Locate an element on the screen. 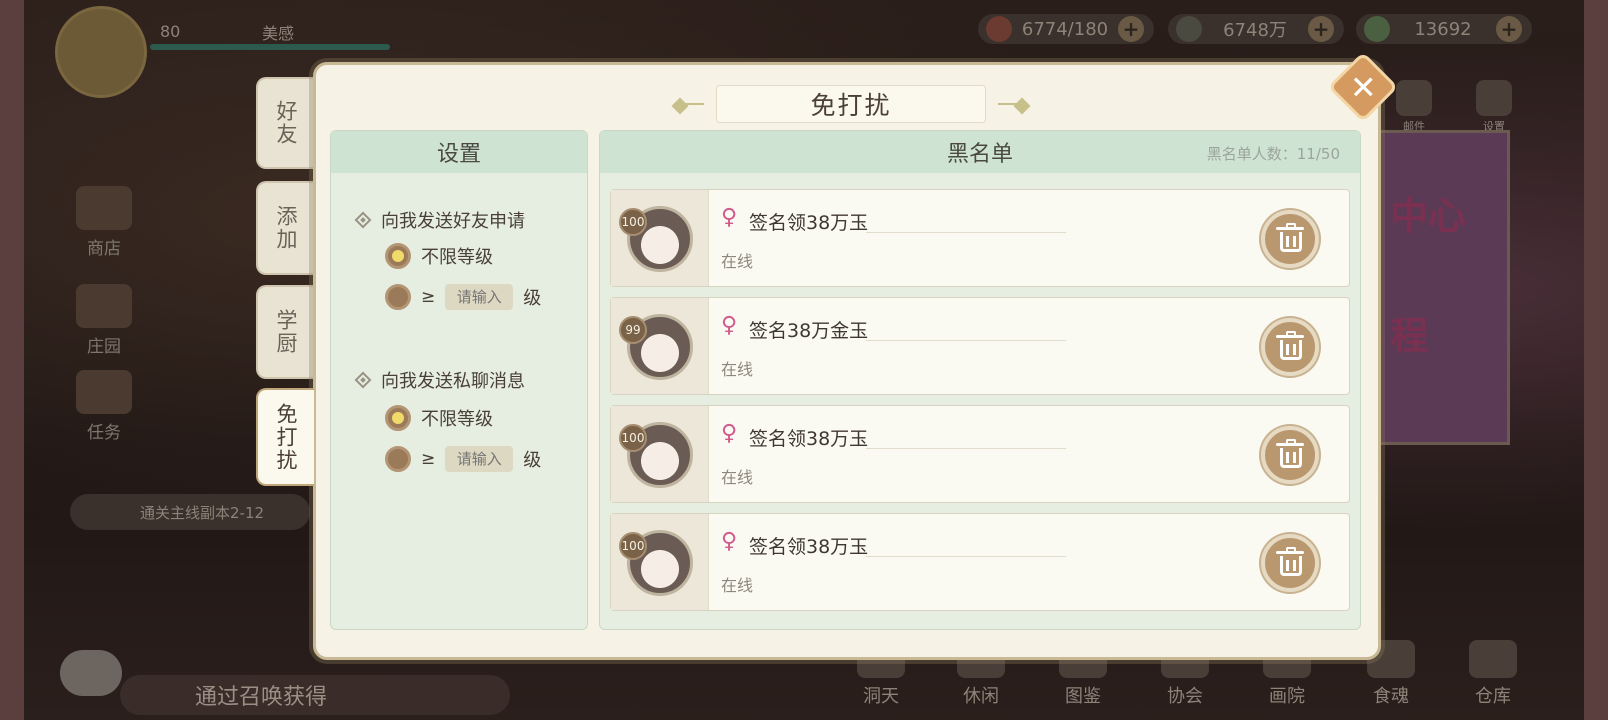 The width and height of the screenshot is (1608, 720). resource-jade: 13692 + is located at coordinates (1444, 29).